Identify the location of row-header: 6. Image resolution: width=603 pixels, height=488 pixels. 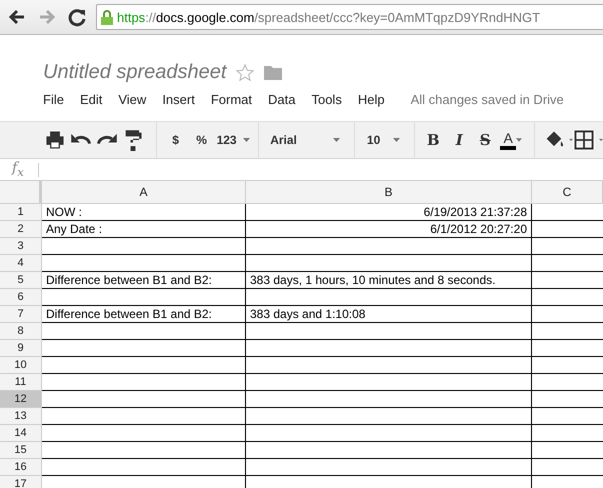
(21, 297).